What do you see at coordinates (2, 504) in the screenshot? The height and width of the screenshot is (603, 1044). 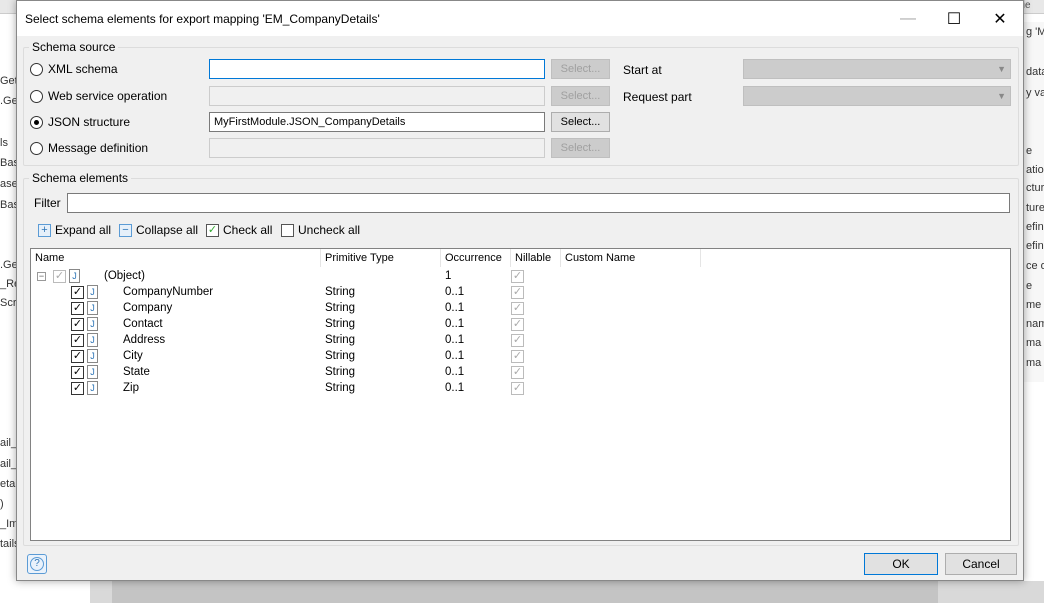 I see `background-text: )` at bounding box center [2, 504].